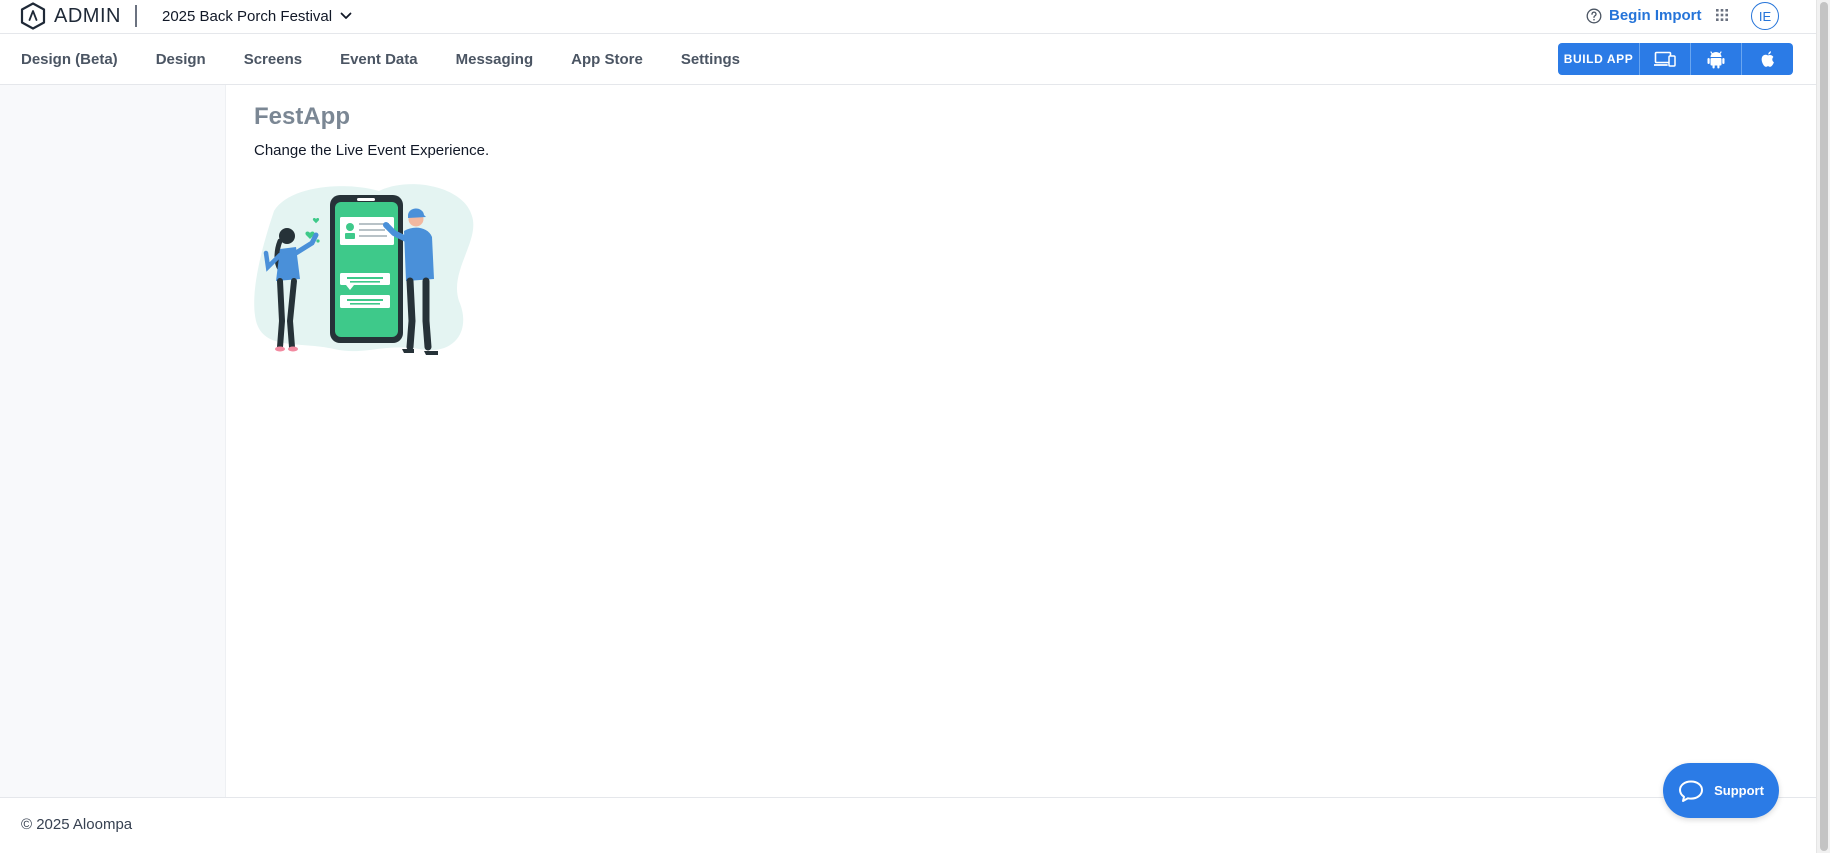 This screenshot has width=1830, height=853. I want to click on page-title: FestApp, so click(302, 116).